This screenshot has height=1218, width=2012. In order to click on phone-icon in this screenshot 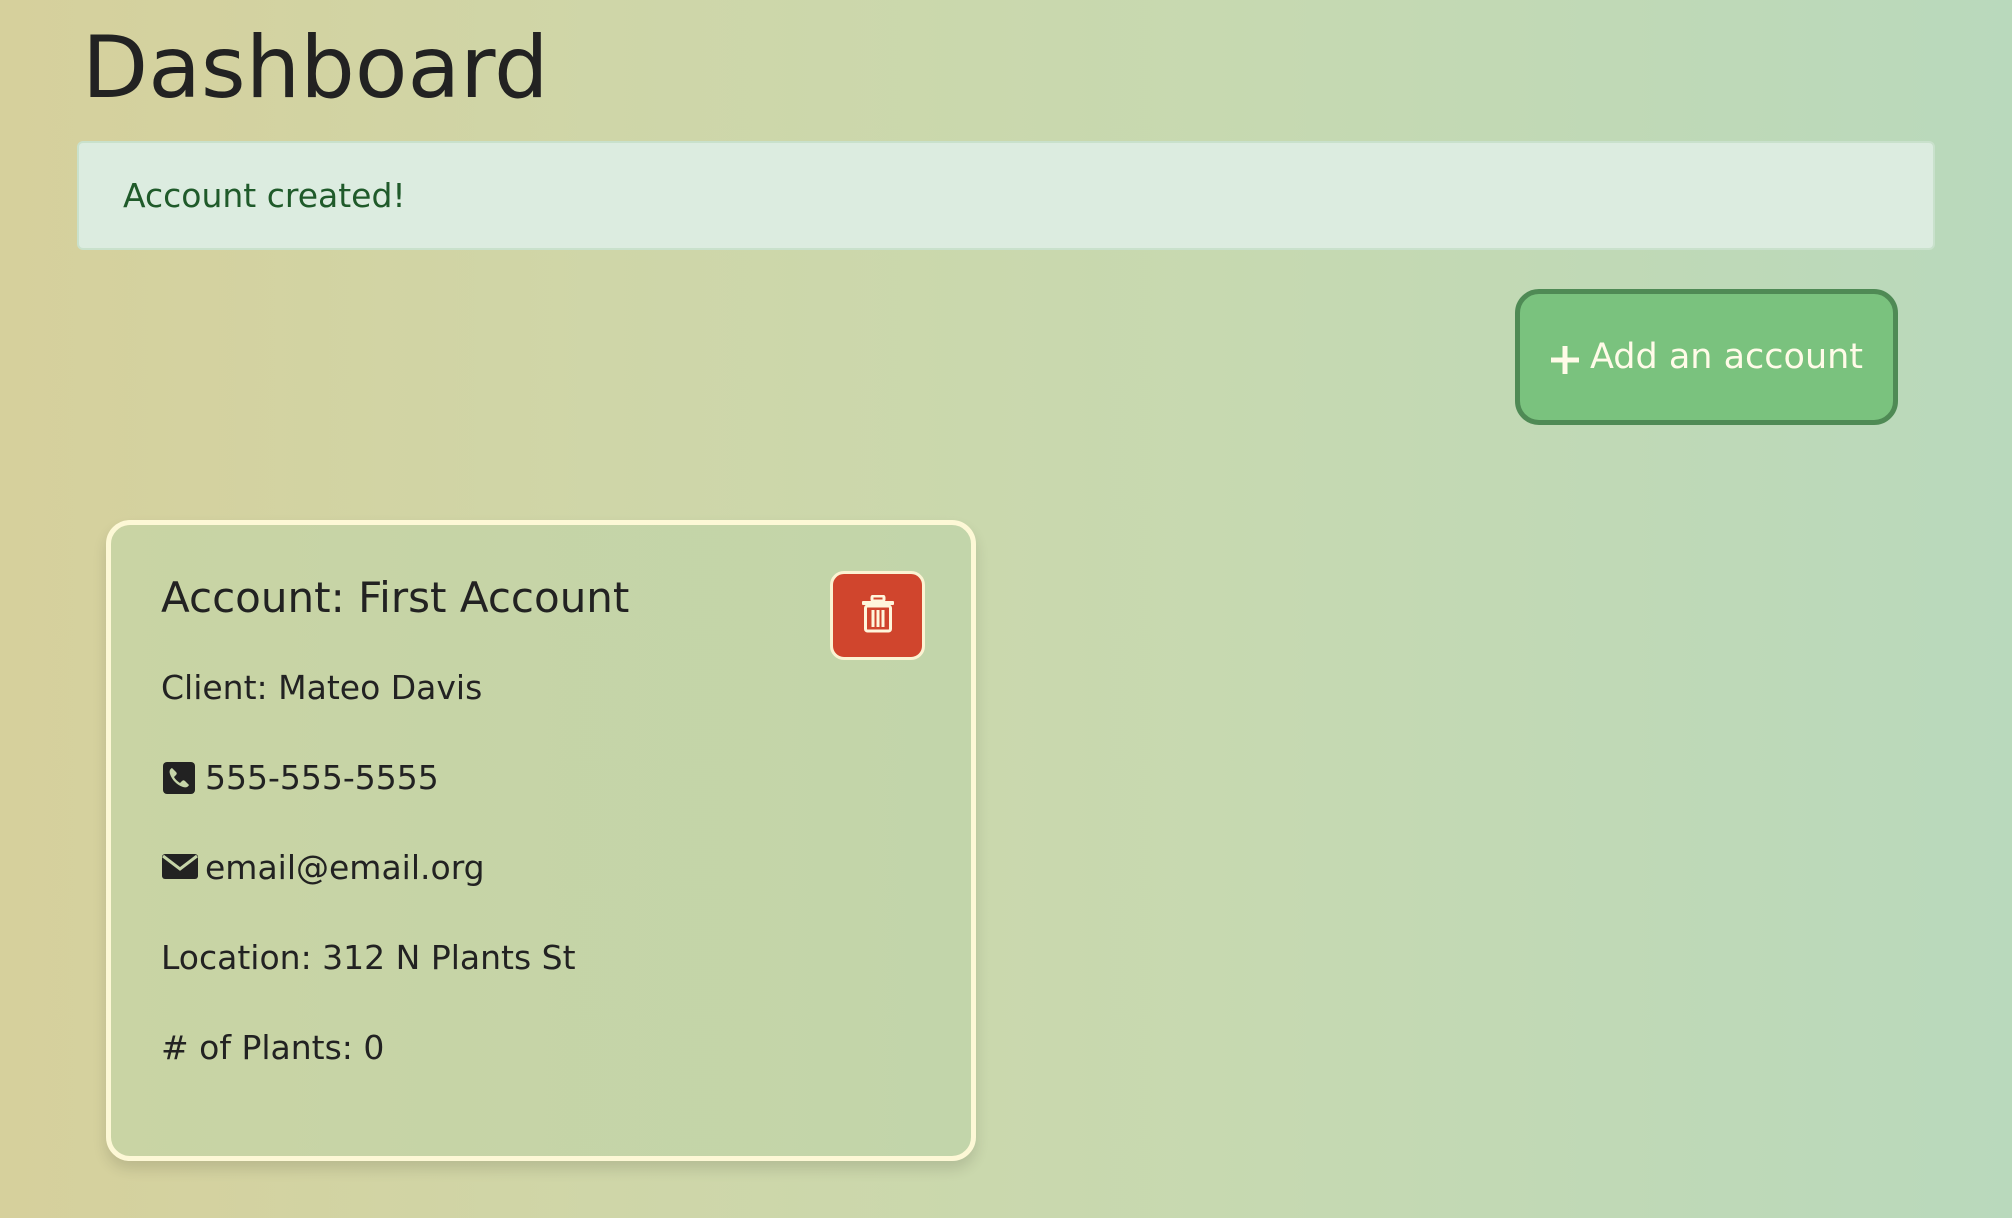, I will do `click(179, 778)`.